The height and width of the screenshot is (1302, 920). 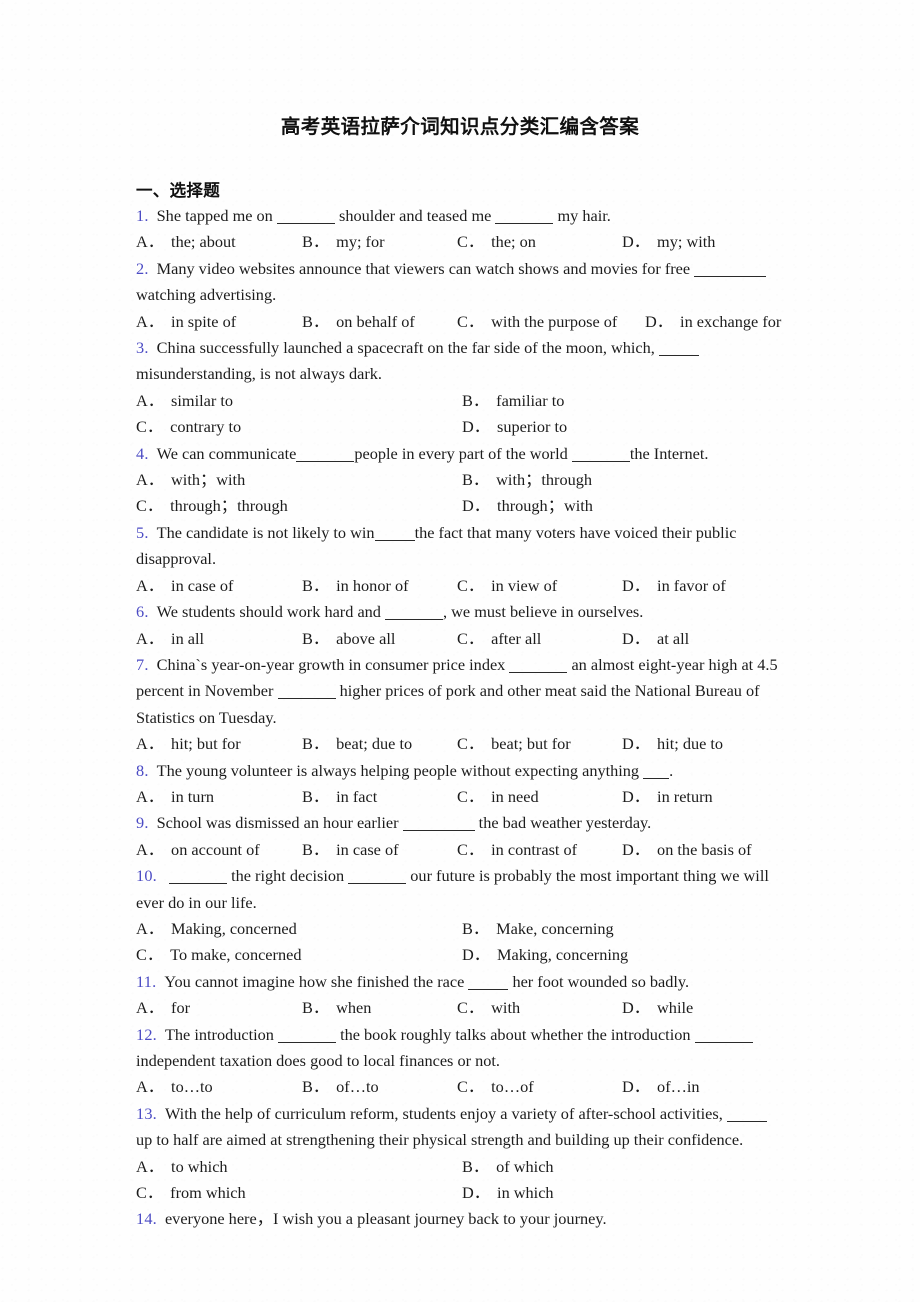 What do you see at coordinates (379, 322) in the screenshot?
I see `option-choice: B． on behalf of` at bounding box center [379, 322].